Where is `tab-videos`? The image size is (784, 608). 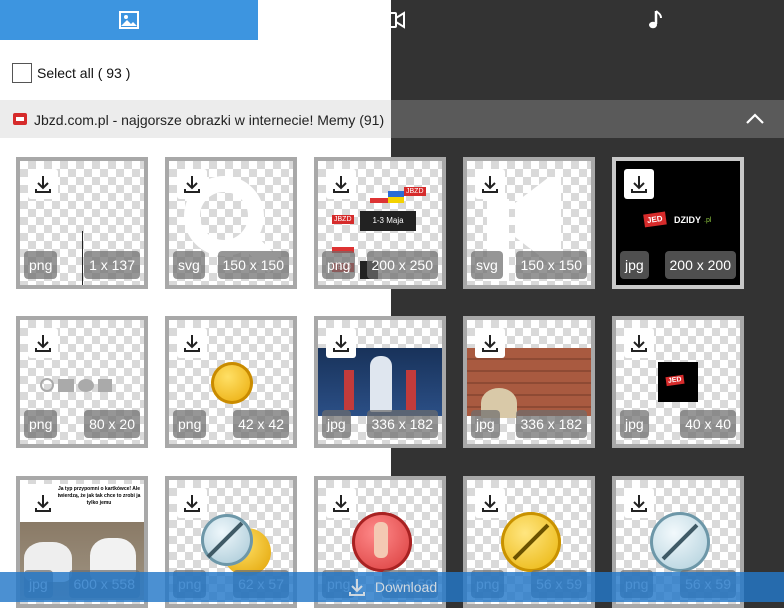
tab-videos is located at coordinates (392, 20).